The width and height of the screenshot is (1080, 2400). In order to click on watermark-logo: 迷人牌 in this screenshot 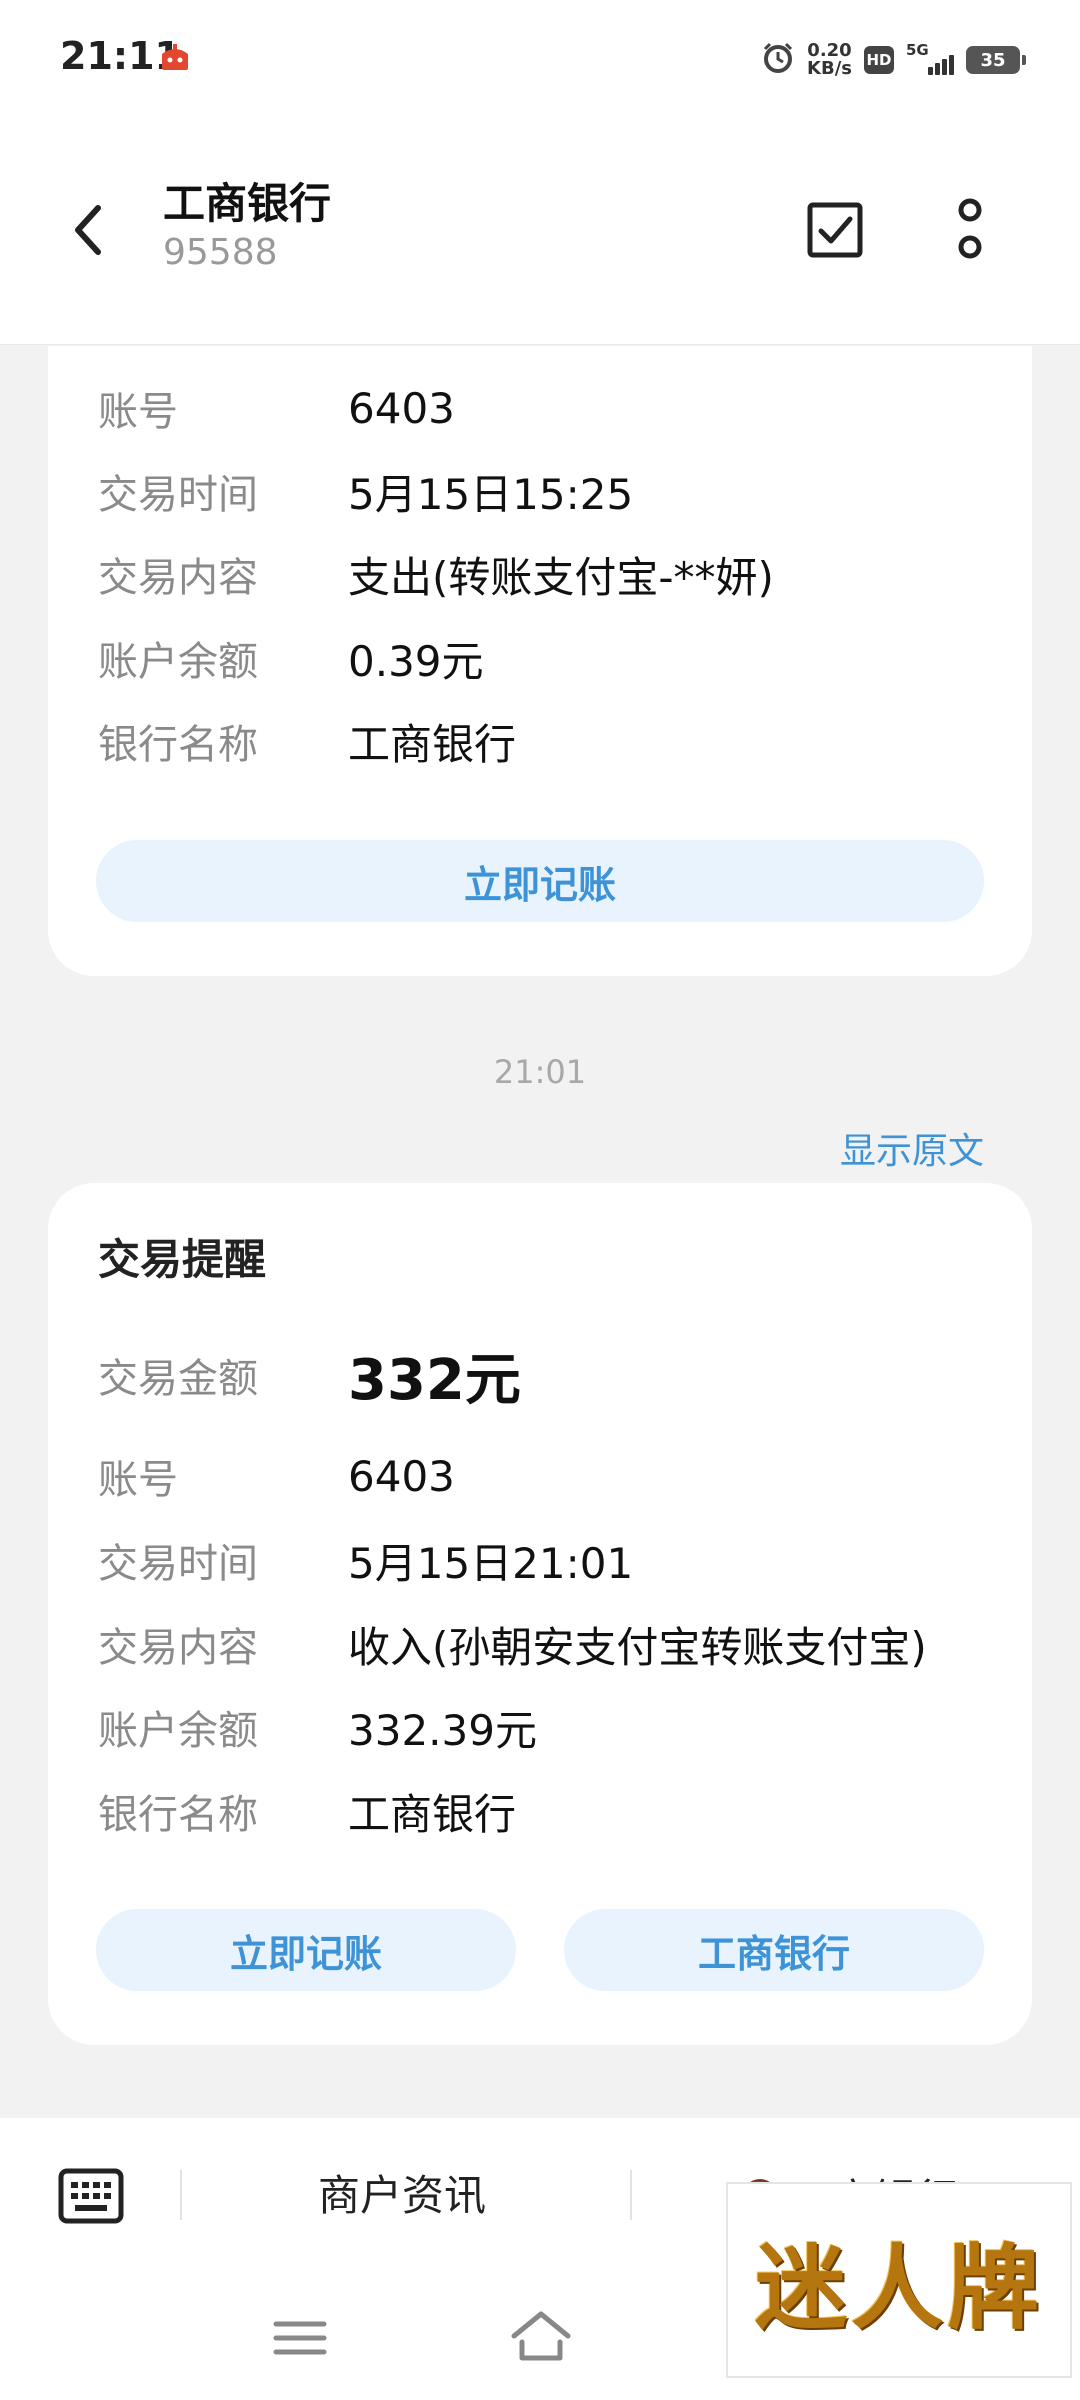, I will do `click(899, 2280)`.